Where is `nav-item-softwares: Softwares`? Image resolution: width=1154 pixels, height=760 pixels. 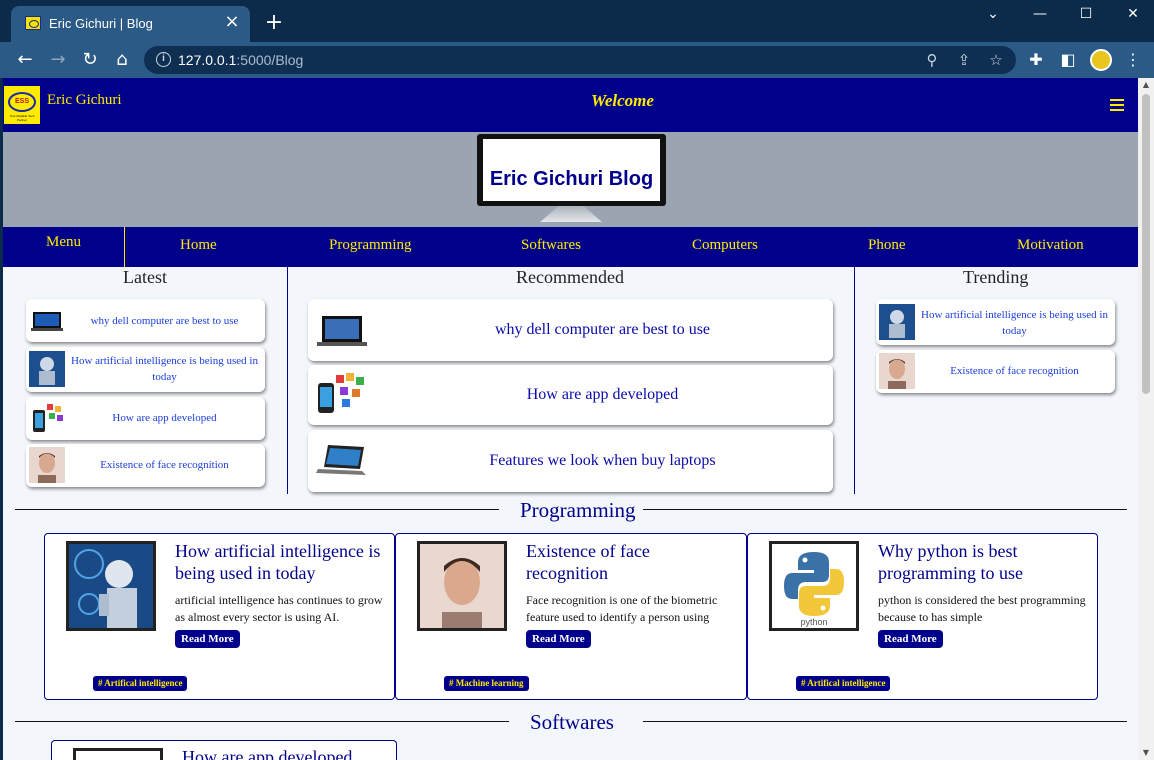 nav-item-softwares: Softwares is located at coordinates (551, 245).